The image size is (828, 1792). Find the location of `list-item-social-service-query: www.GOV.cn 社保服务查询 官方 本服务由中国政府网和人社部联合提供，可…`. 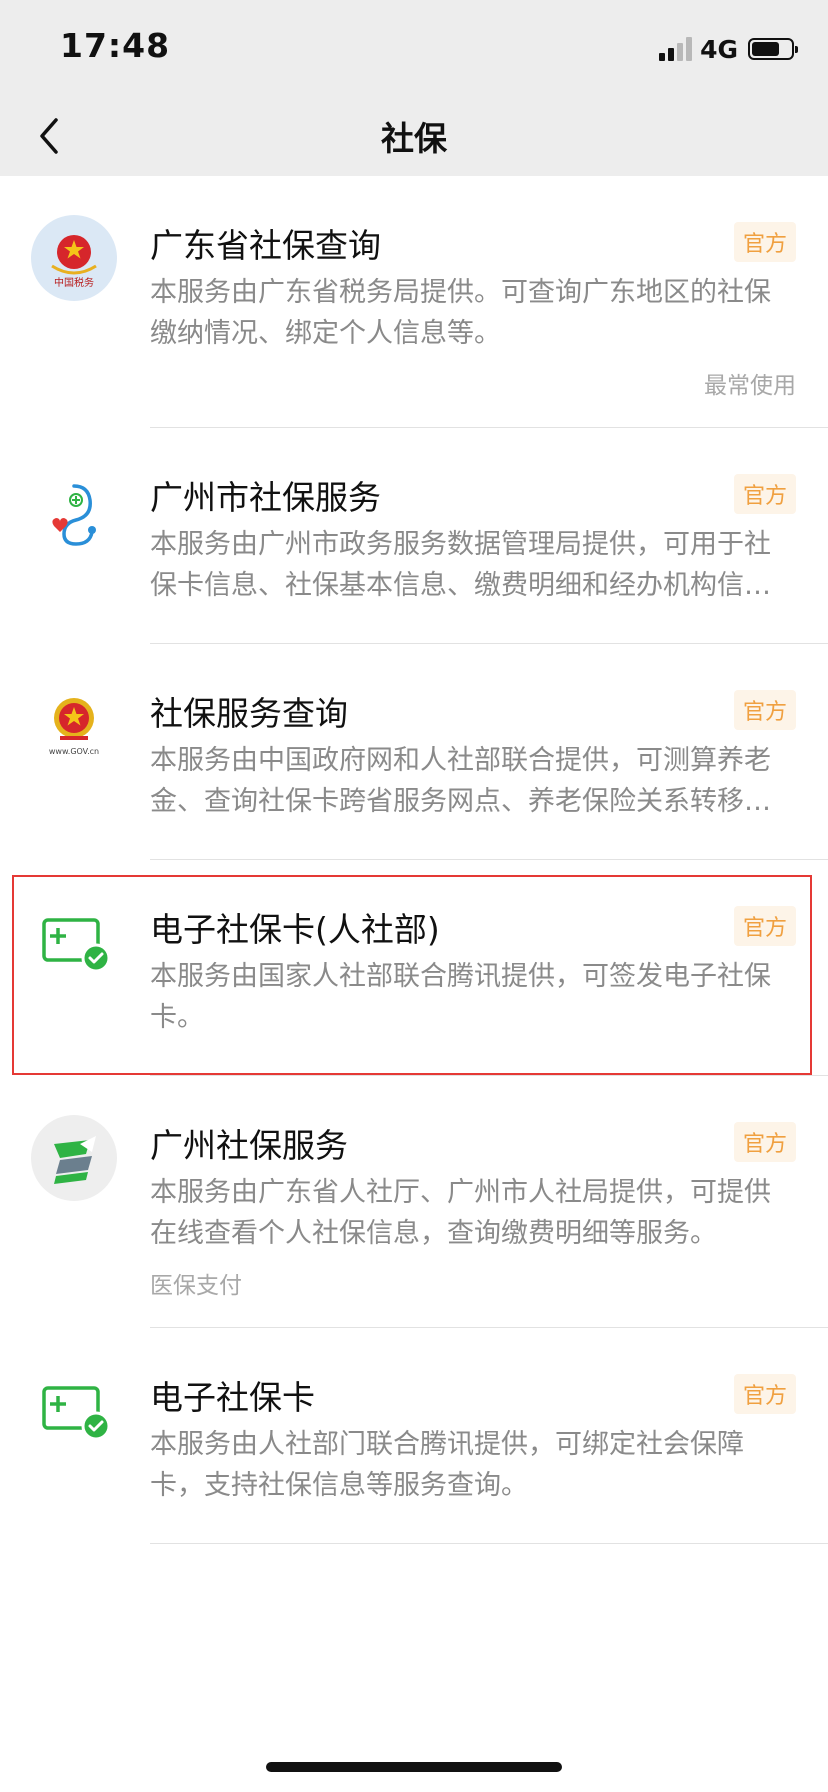

list-item-social-service-query: www.GOV.cn 社保服务查询 官方 本服务由中国政府网和人社部联合提供，可… is located at coordinates (414, 752).